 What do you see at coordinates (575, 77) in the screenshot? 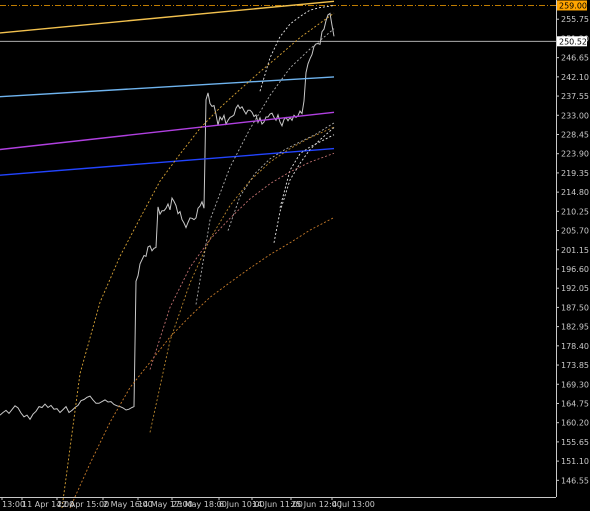
I see `y-tick-label: 242.10` at bounding box center [575, 77].